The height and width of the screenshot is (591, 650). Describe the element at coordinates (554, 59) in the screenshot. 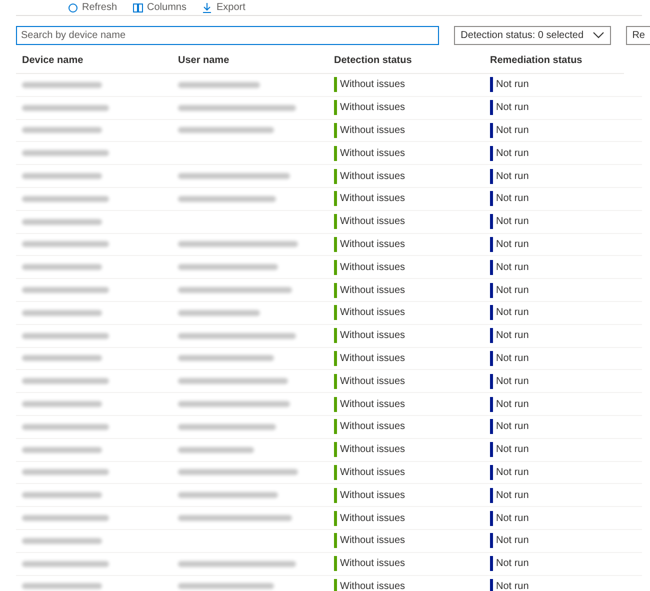

I see `column-header: Remediation status` at that location.